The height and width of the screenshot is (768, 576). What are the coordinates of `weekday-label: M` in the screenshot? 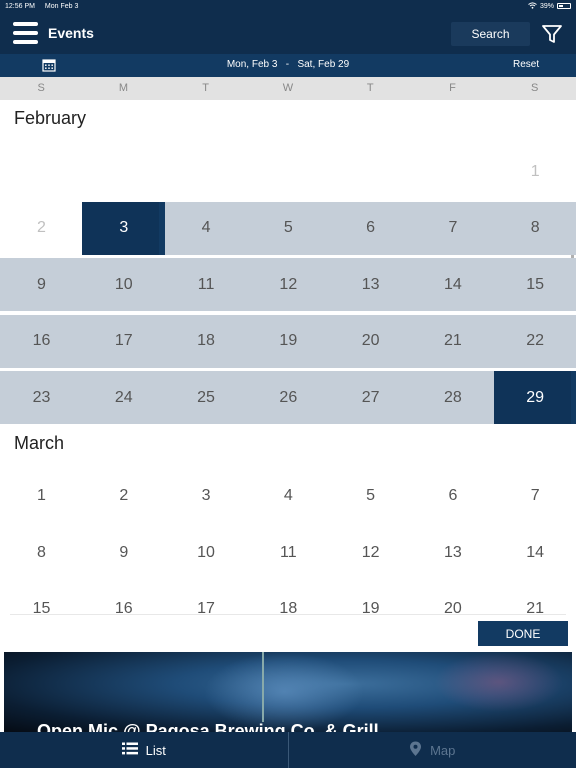 It's located at (123, 88).